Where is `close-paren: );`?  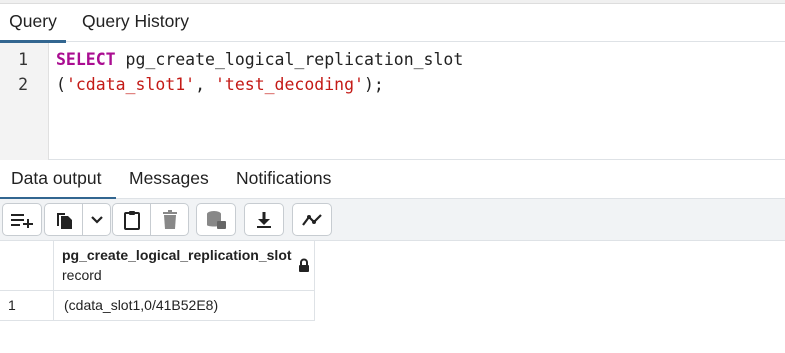
close-paren: ); is located at coordinates (373, 84).